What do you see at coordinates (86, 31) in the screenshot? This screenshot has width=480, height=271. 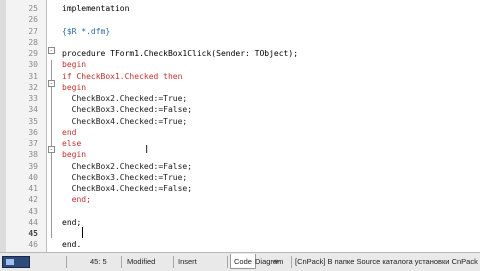 I see `code-line: {$R *.dfm}` at bounding box center [86, 31].